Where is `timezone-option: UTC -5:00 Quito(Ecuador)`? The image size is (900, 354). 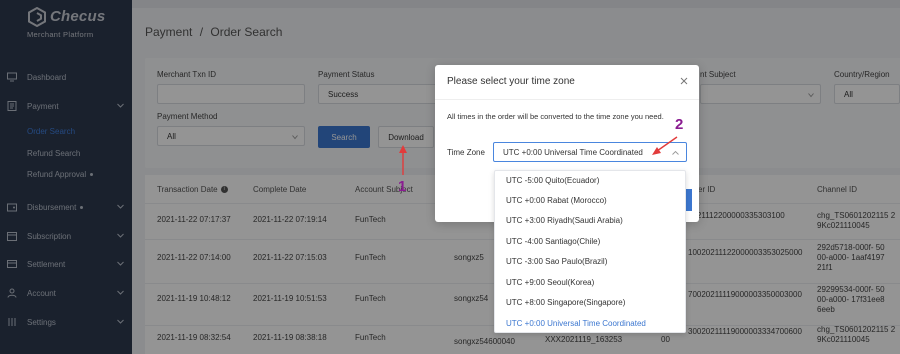 timezone-option: UTC -5:00 Quito(Ecuador) is located at coordinates (552, 180).